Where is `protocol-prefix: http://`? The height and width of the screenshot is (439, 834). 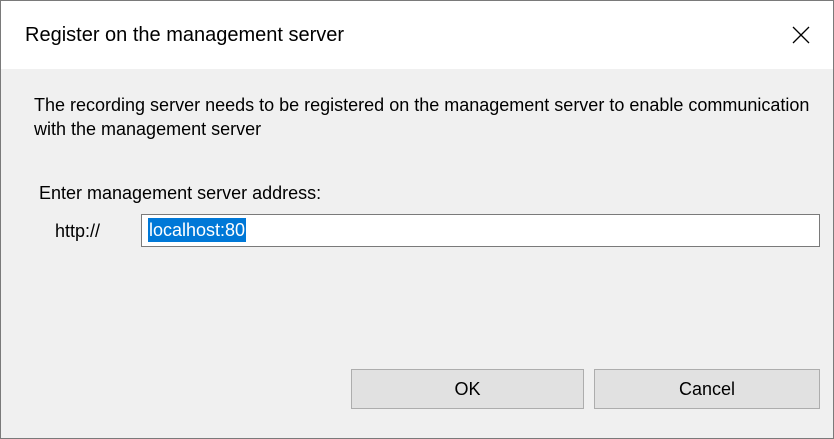
protocol-prefix: http:// is located at coordinates (78, 231).